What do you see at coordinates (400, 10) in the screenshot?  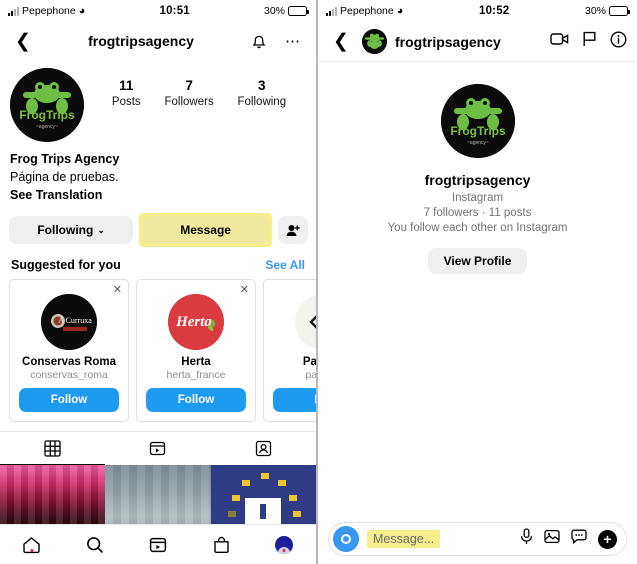 I see `wifi-icon: ◕` at bounding box center [400, 10].